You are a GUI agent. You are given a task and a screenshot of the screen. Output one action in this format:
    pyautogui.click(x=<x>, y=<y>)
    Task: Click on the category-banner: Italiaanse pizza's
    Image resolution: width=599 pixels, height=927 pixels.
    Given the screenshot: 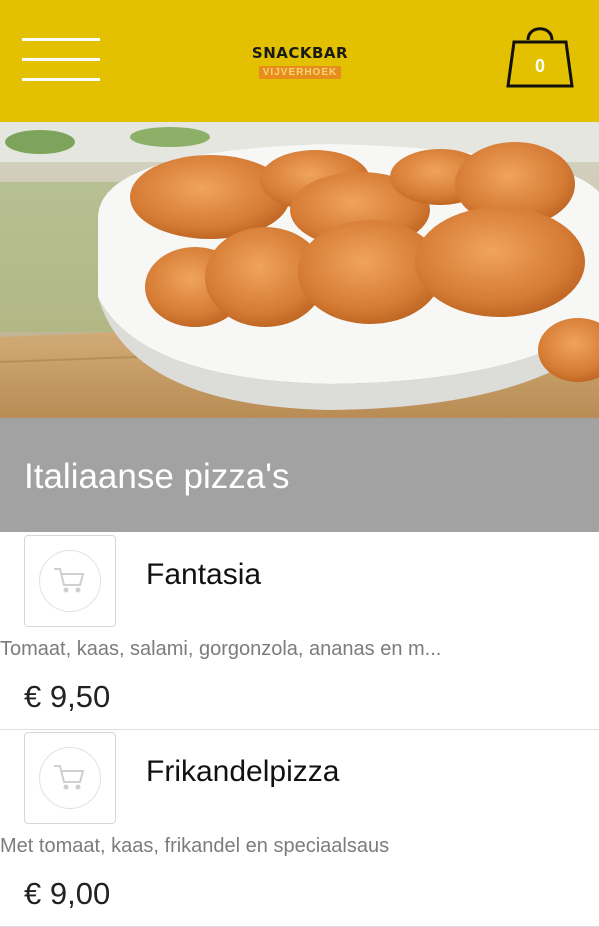 What is the action you would take?
    pyautogui.click(x=299, y=475)
    